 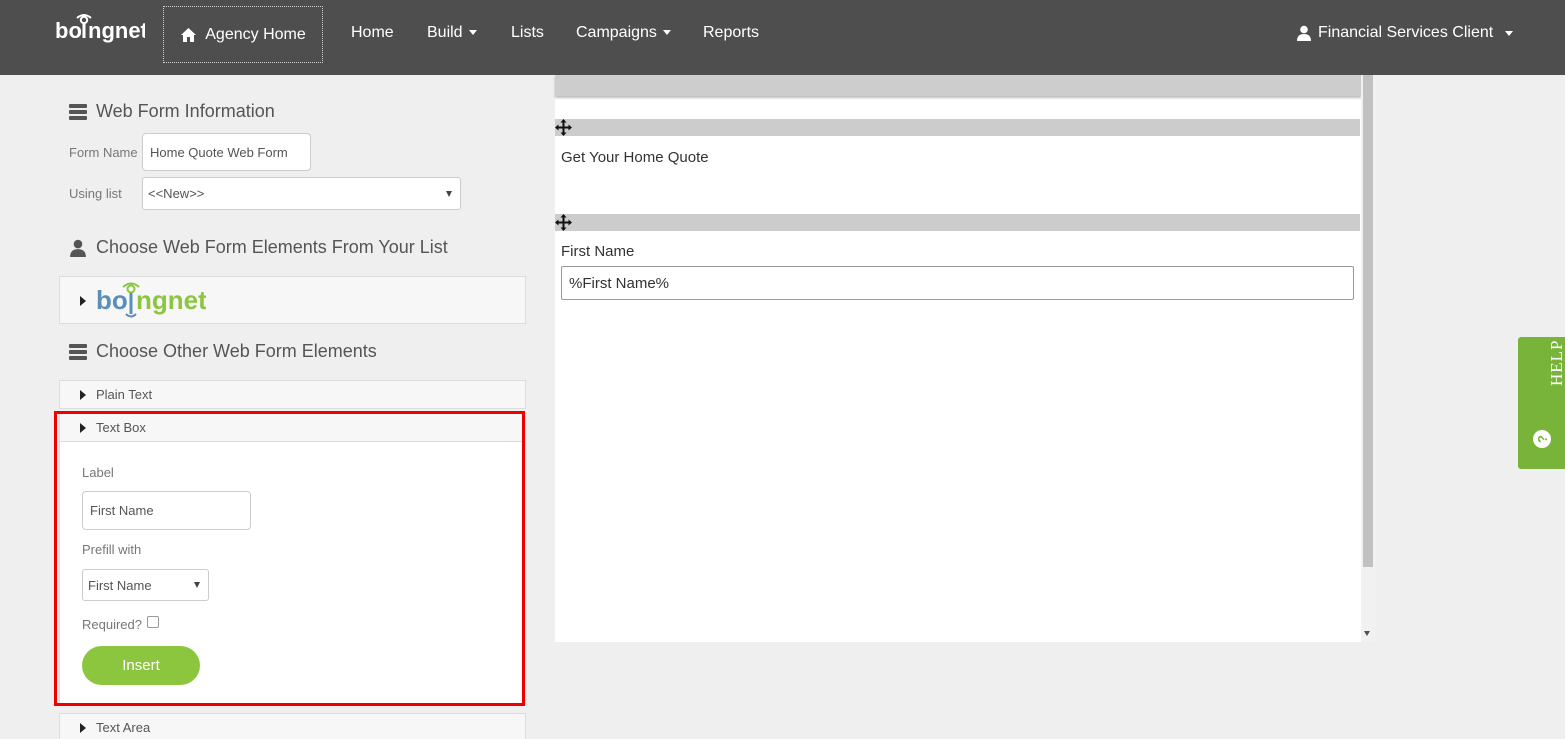 I want to click on nav-build-label: Build, so click(x=445, y=32).